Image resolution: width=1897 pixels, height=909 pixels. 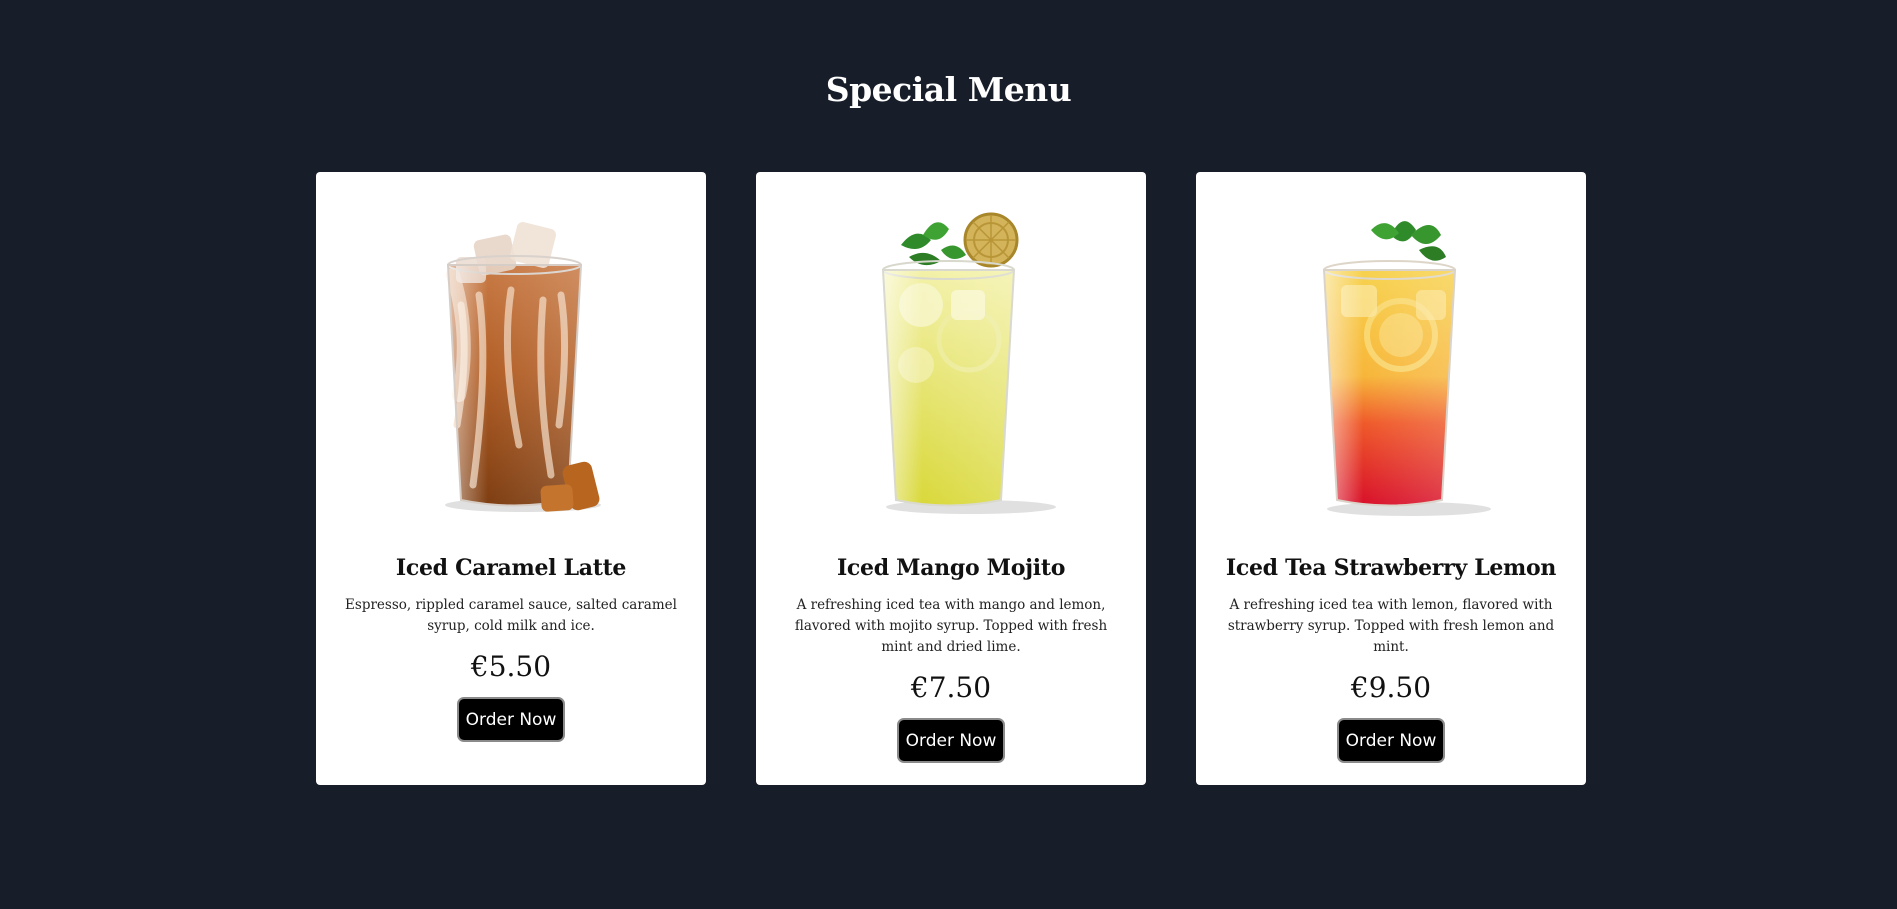 I want to click on item-price: €9.50, so click(x=1391, y=687).